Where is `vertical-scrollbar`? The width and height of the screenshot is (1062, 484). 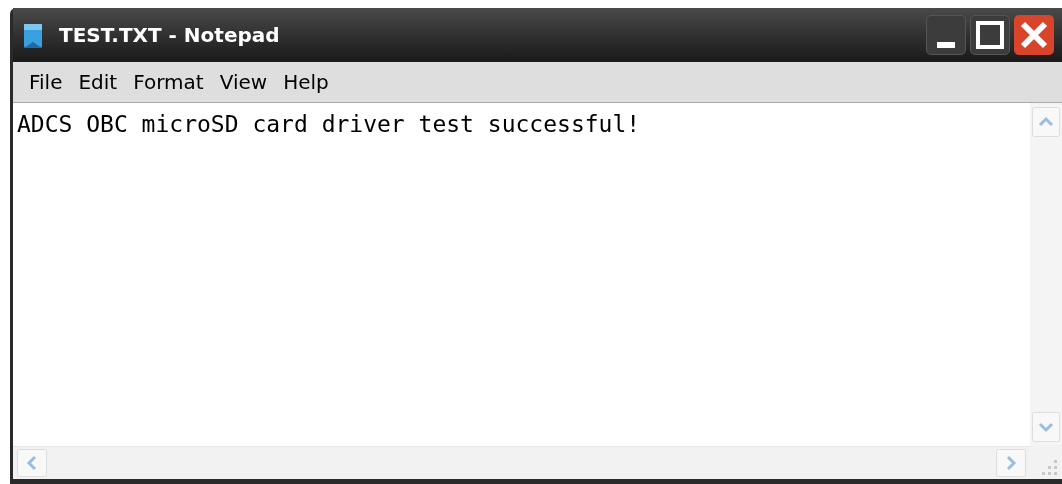
vertical-scrollbar is located at coordinates (1046, 274).